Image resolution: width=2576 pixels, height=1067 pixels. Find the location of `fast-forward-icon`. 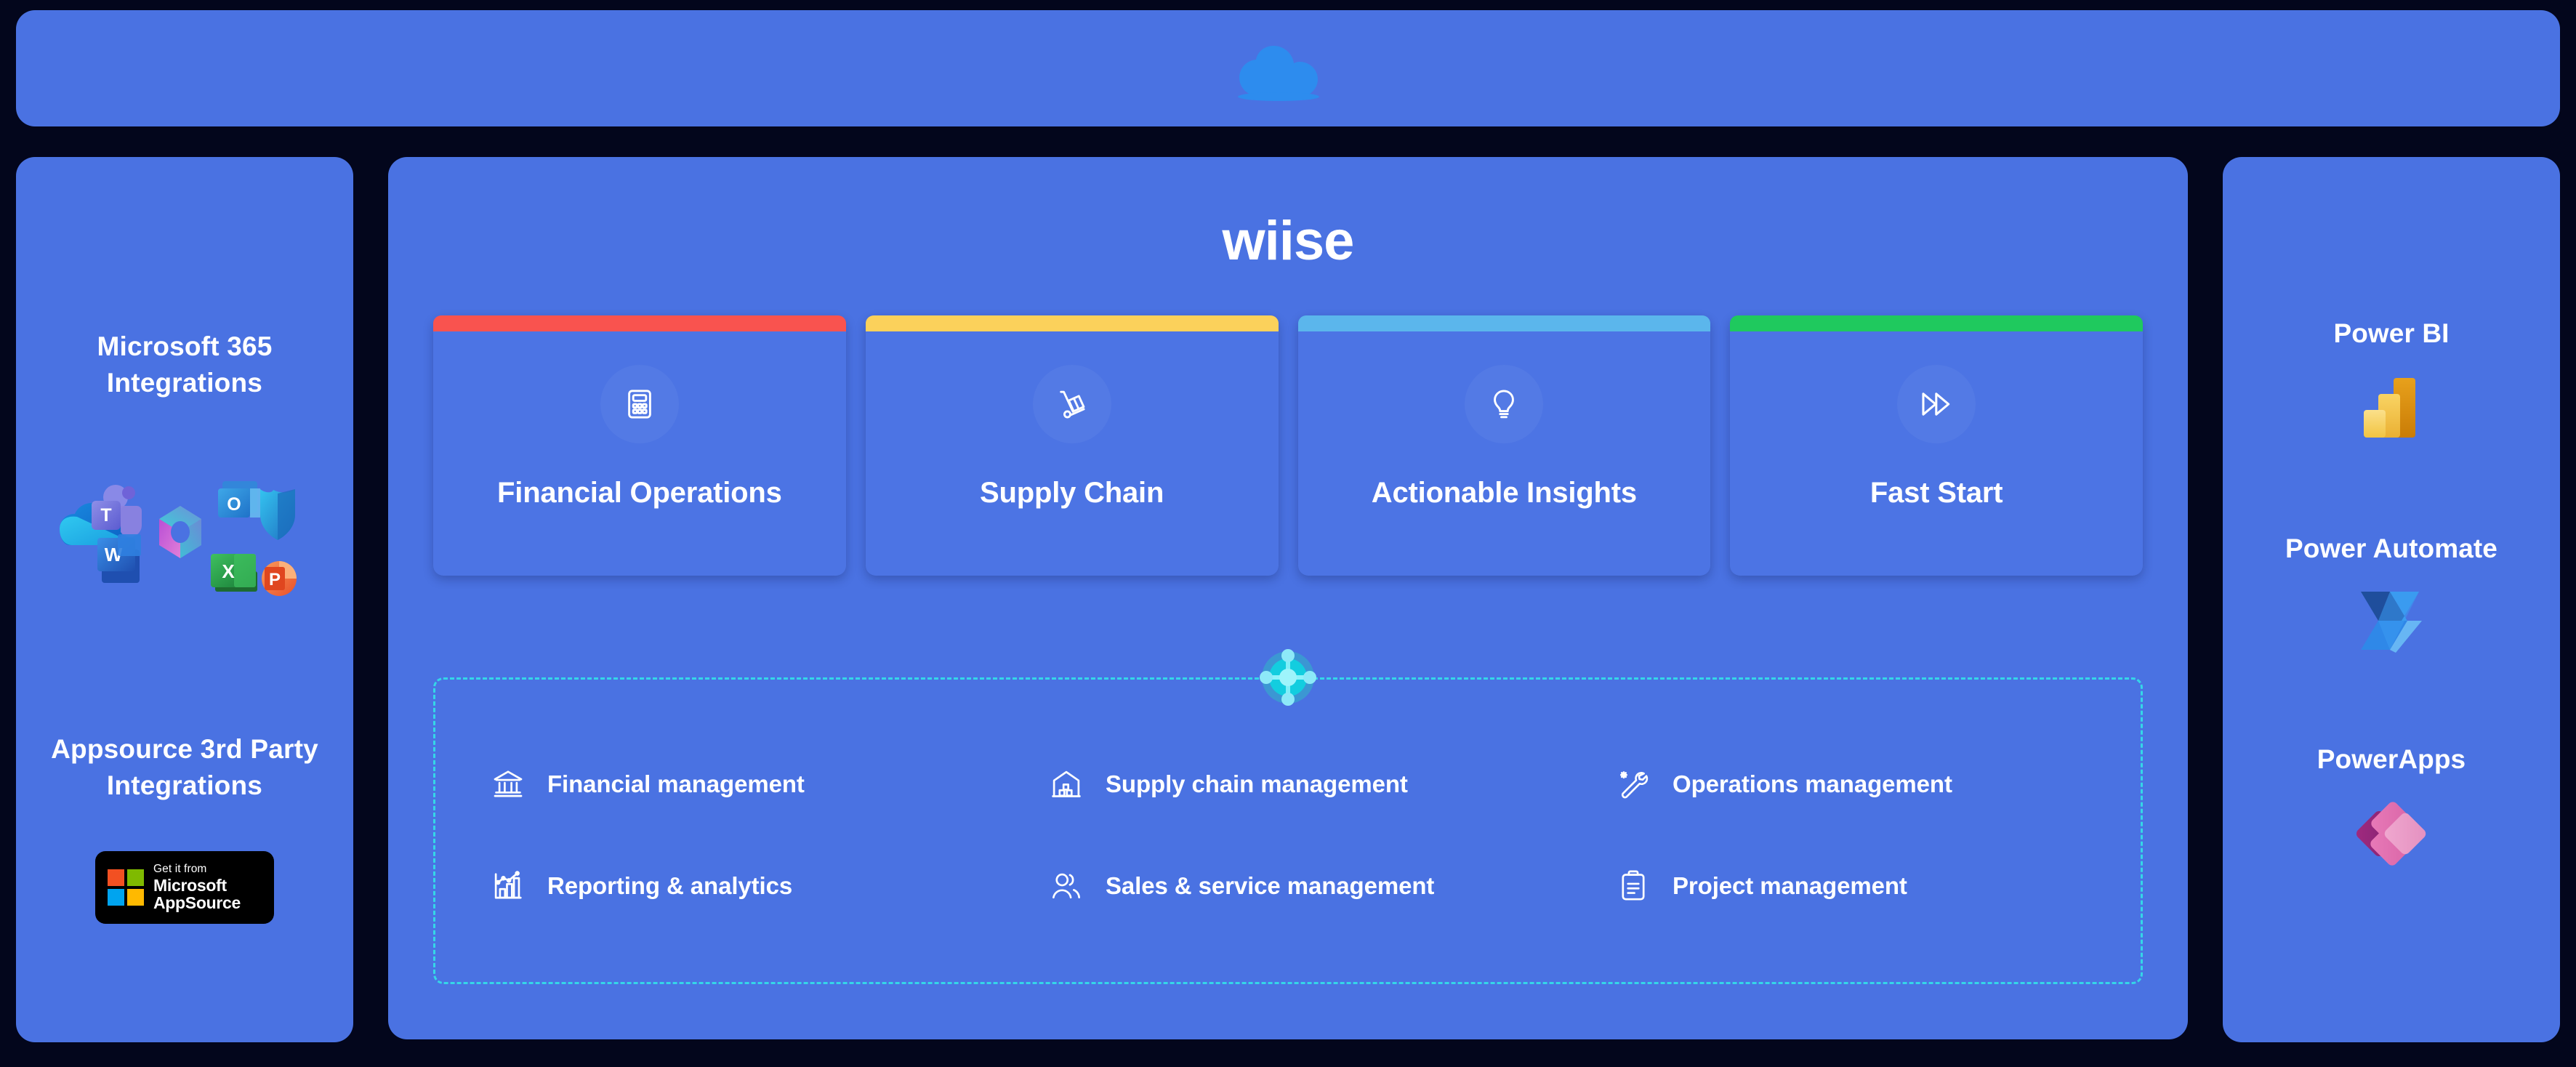

fast-forward-icon is located at coordinates (1936, 404).